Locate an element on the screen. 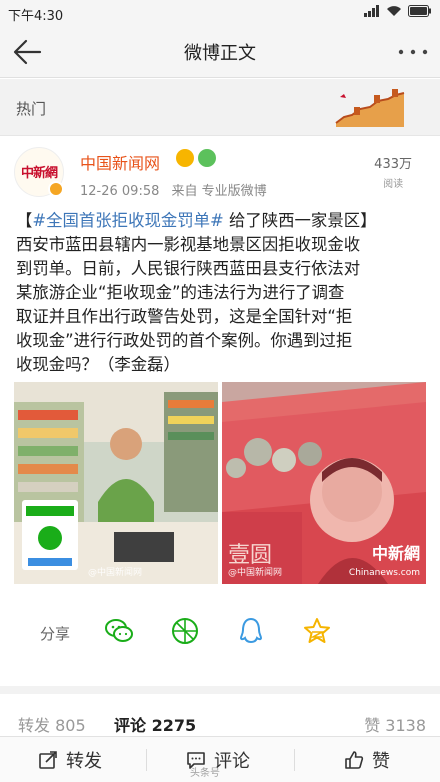  qzone-icon is located at coordinates (317, 631).